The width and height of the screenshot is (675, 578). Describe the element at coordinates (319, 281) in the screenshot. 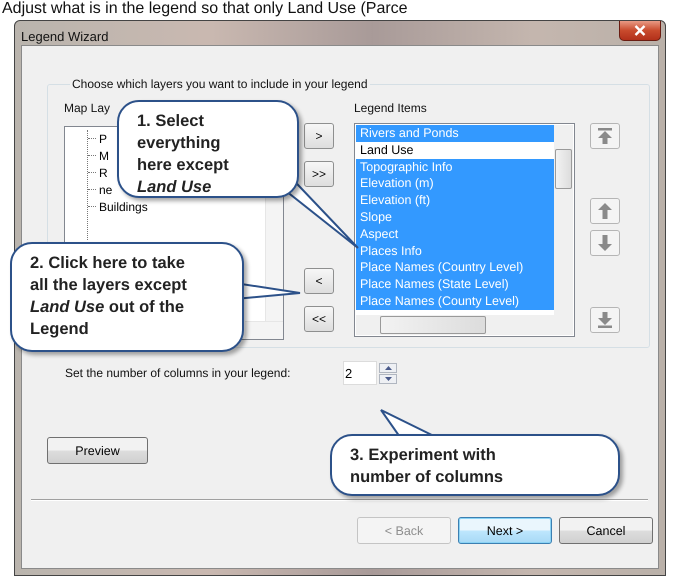

I see `transfer-button: <` at that location.